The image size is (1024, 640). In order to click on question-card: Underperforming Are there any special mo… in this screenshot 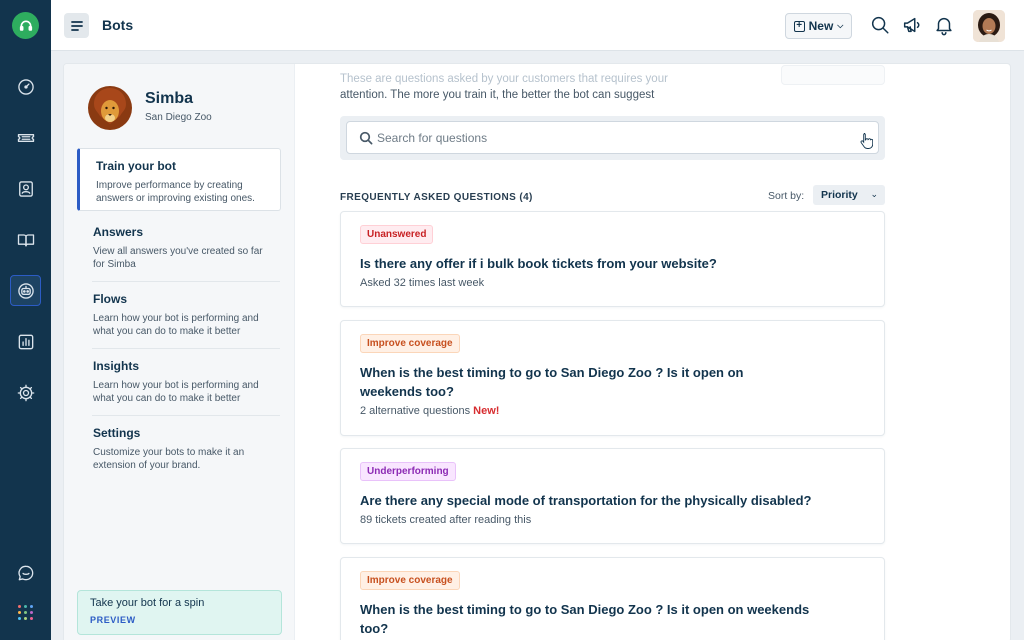, I will do `click(612, 496)`.